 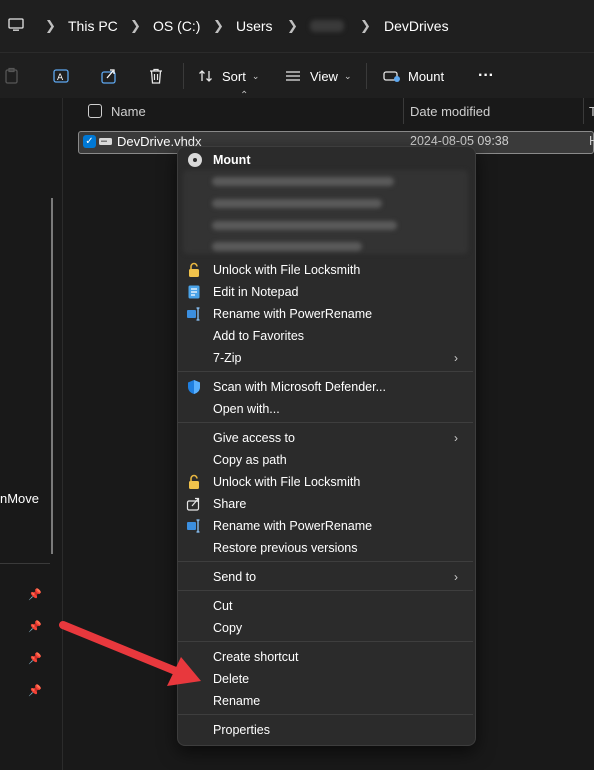 What do you see at coordinates (327, 26) in the screenshot?
I see `breadcrumb-user-redacted` at bounding box center [327, 26].